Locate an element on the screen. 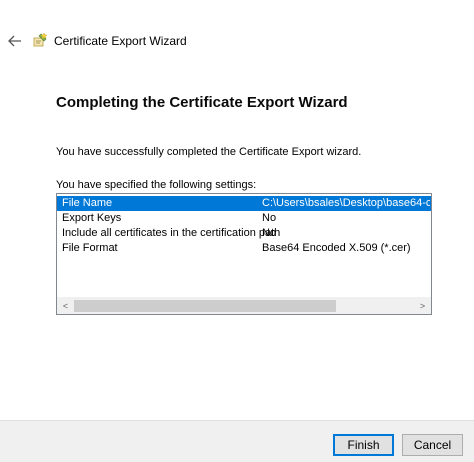  chevron-right-icon: > is located at coordinates (422, 306).